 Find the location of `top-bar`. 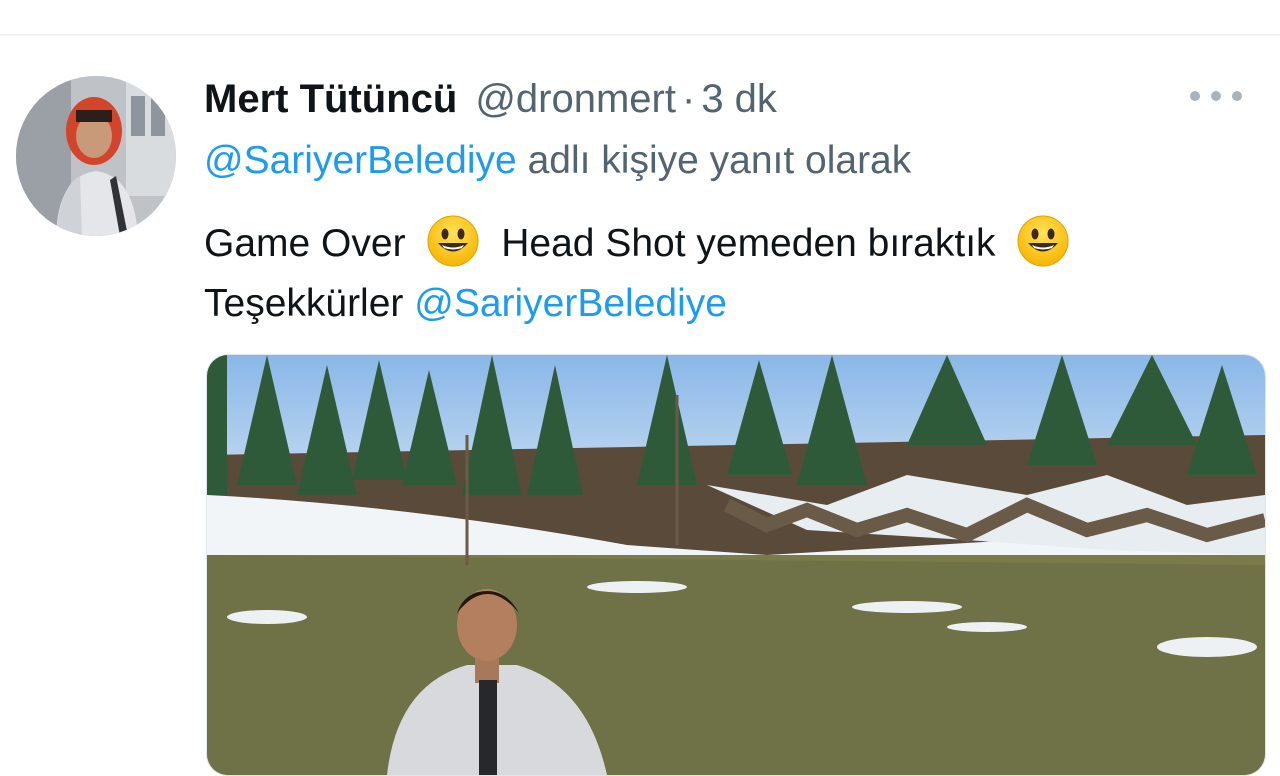

top-bar is located at coordinates (640, 18).